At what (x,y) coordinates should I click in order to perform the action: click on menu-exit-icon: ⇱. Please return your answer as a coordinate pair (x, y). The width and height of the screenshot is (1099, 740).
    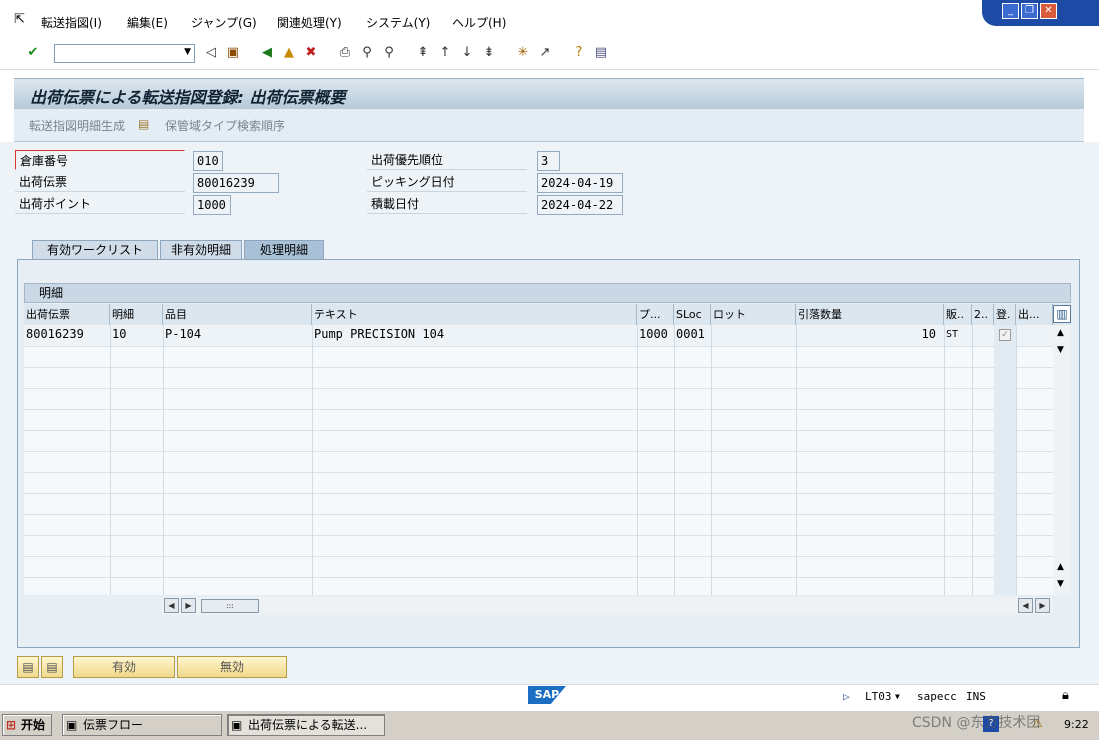
    Looking at the image, I should click on (19, 19).